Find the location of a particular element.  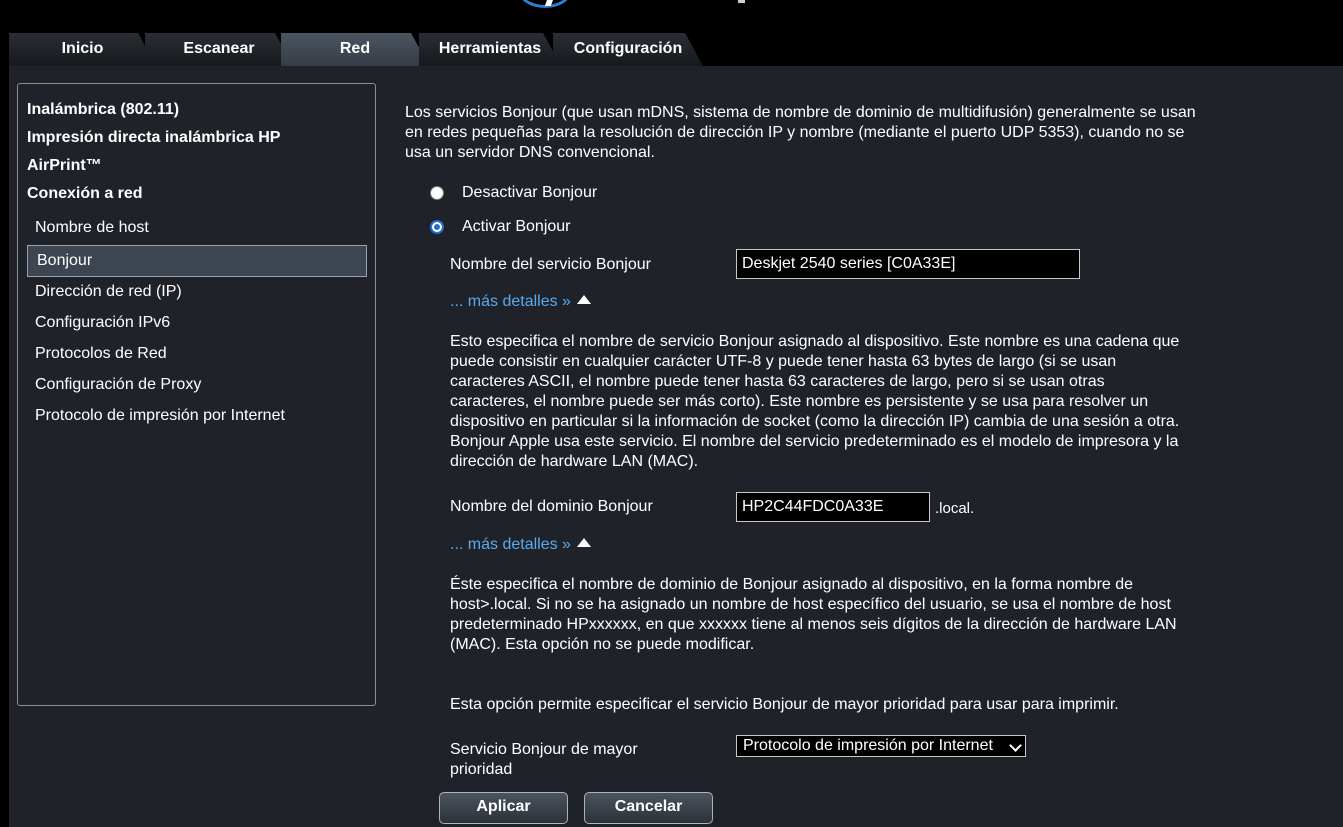

priority-select: Protocolo de impresión por Internet is located at coordinates (881, 746).